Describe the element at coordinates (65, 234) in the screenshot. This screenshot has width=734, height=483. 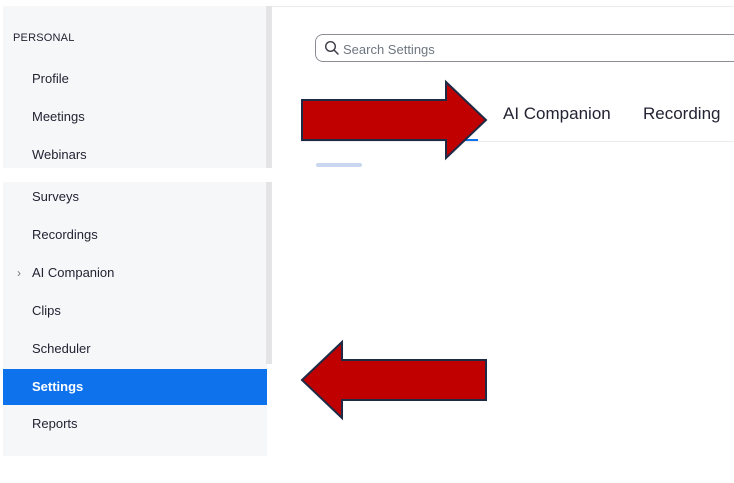
I see `sidebar-item-label: Recordings` at that location.